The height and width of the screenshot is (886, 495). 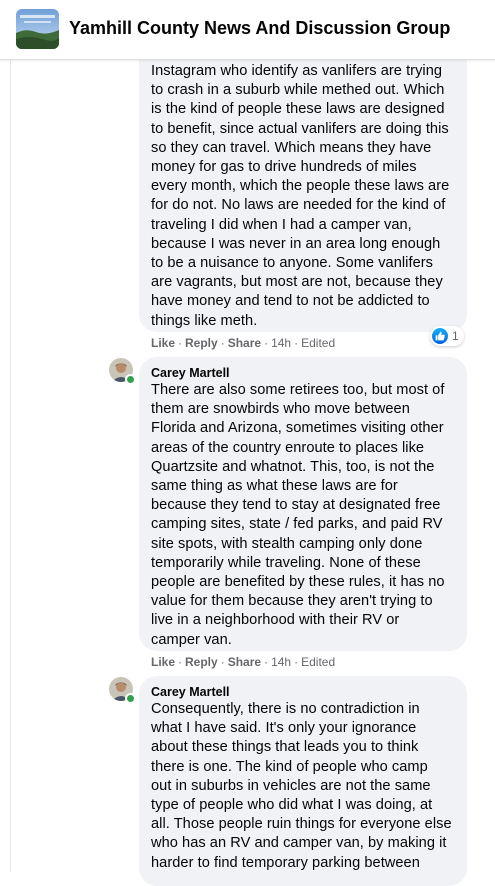 I want to click on left-scroll-edge, so click(x=5, y=466).